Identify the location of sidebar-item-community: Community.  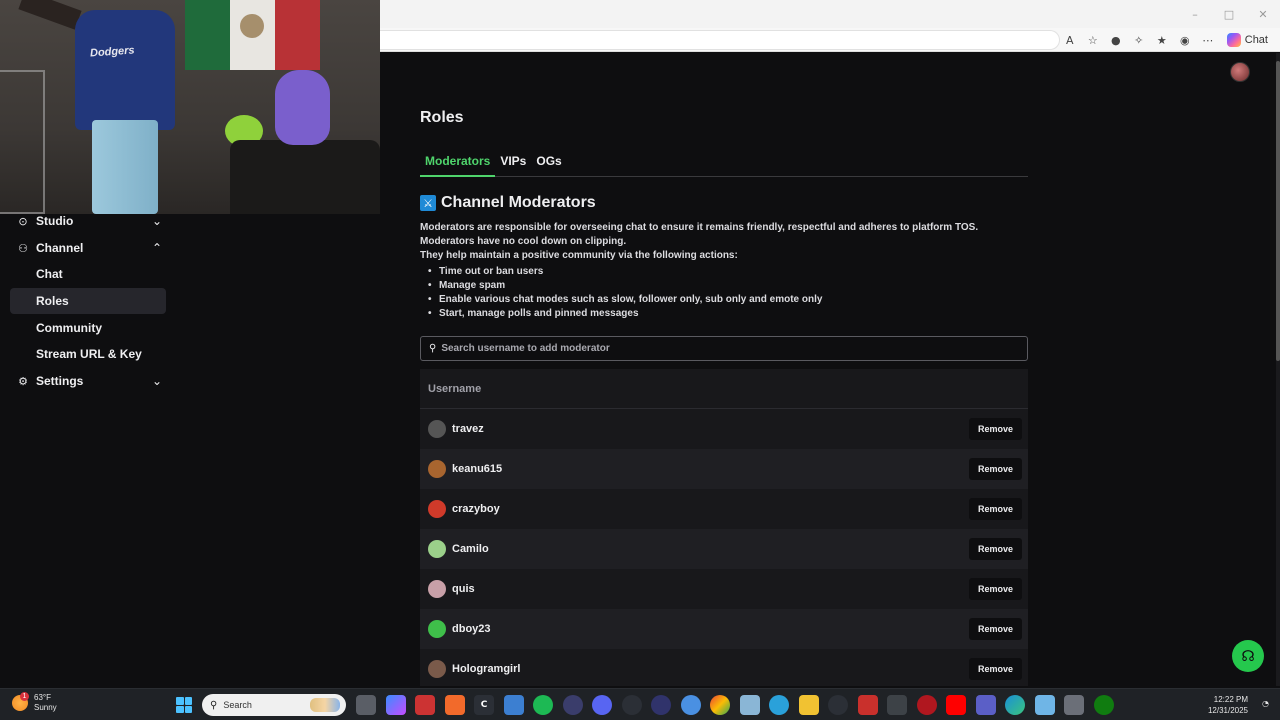
(88, 328).